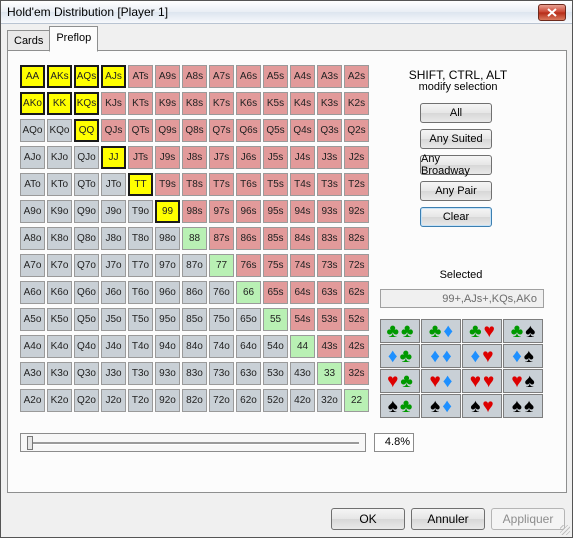  Describe the element at coordinates (456, 217) in the screenshot. I see `clear-button: Clear` at that location.